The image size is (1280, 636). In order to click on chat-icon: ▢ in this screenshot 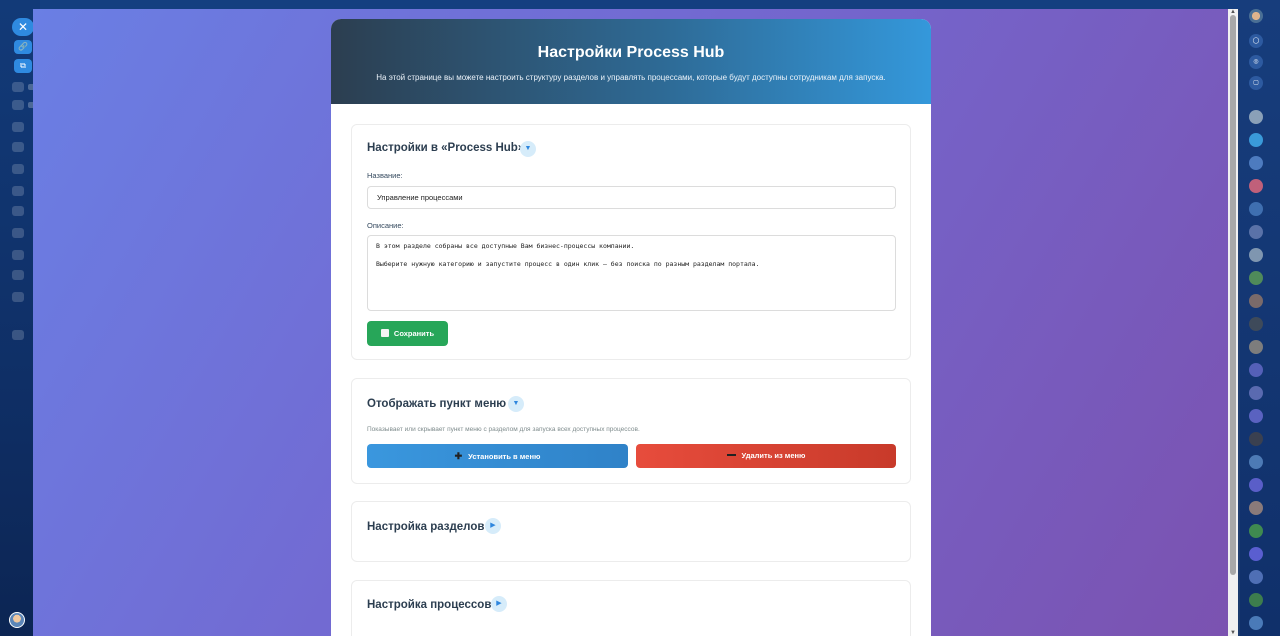, I will do `click(1256, 83)`.